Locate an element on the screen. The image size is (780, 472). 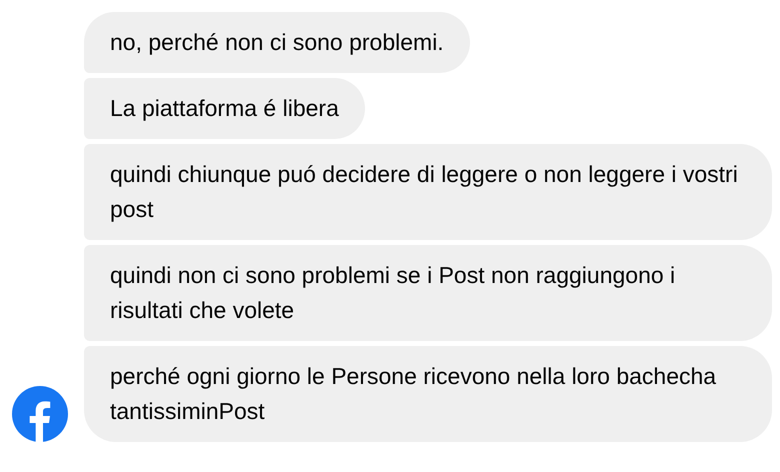
facebook-logo-icon is located at coordinates (40, 414).